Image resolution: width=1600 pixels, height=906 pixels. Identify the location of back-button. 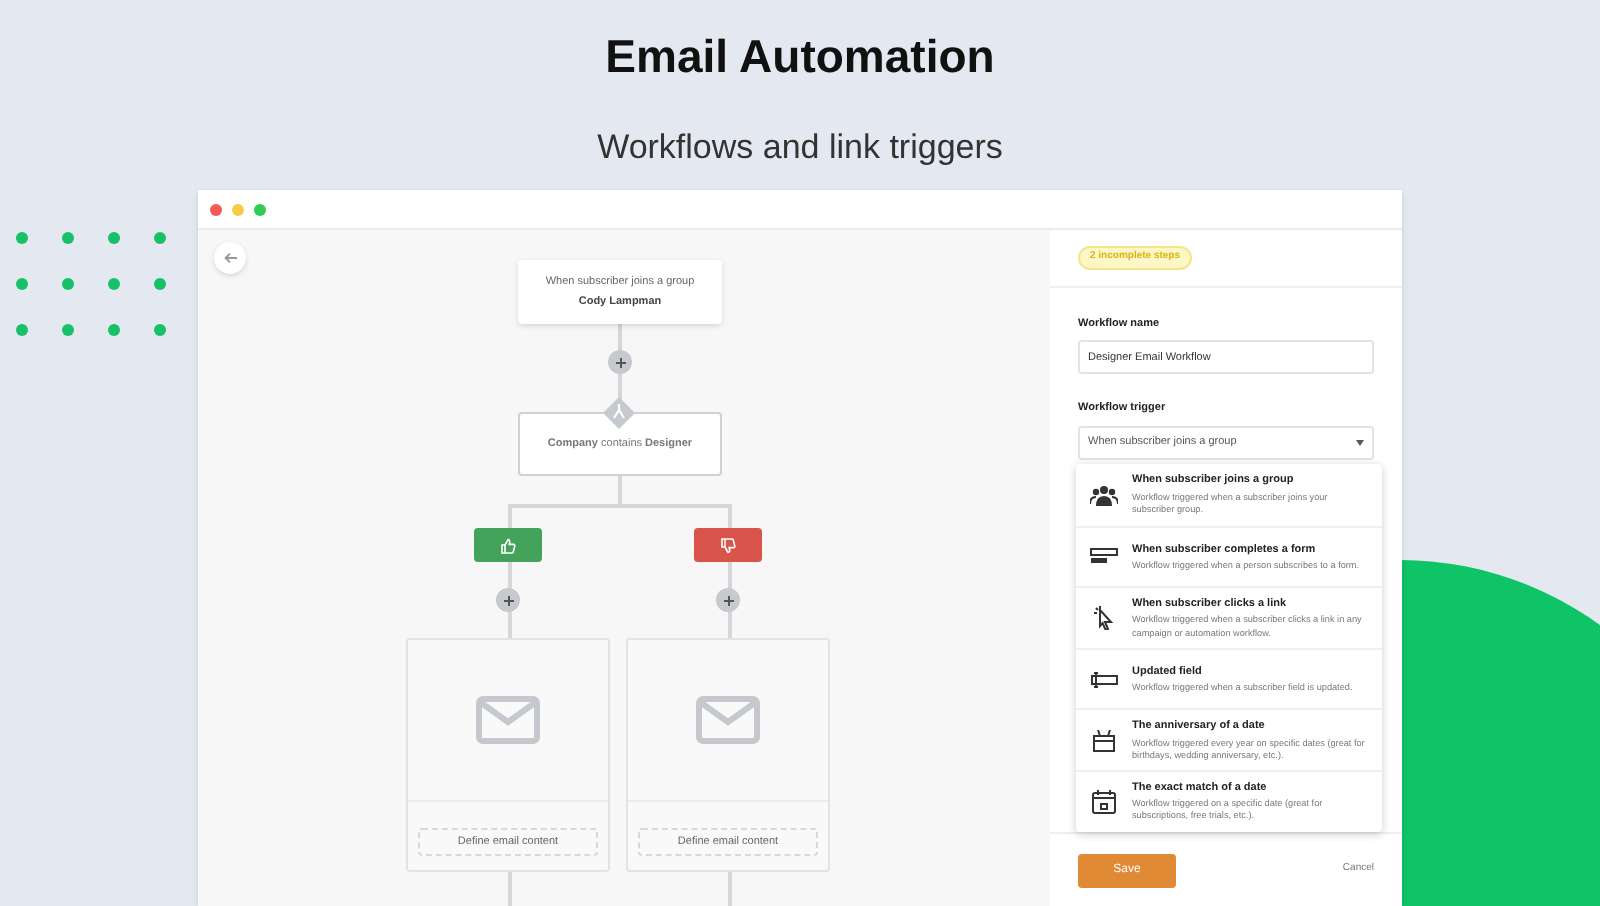
(230, 258).